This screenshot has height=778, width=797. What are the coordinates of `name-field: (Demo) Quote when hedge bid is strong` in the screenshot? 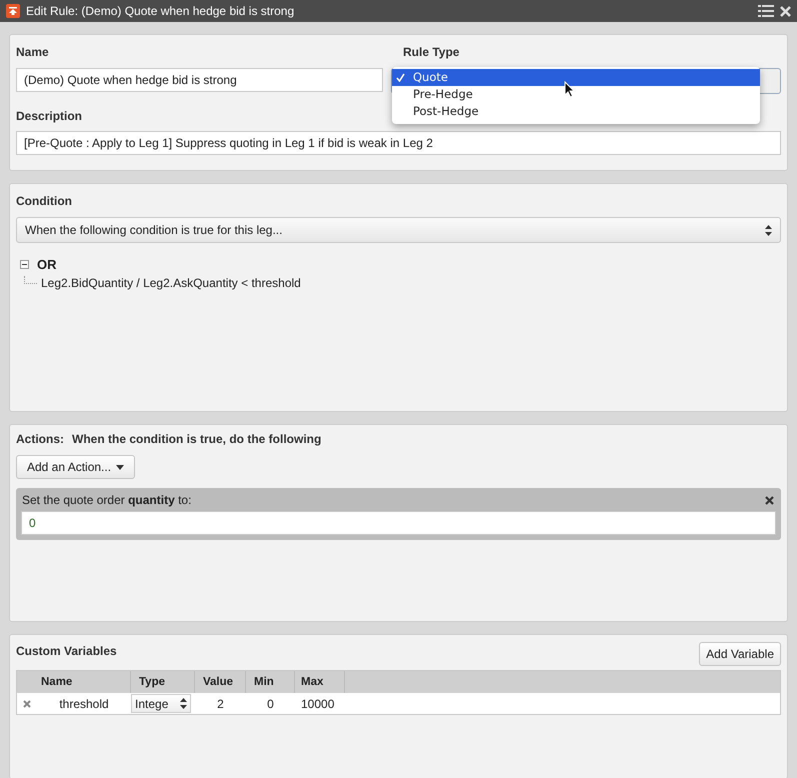 It's located at (199, 80).